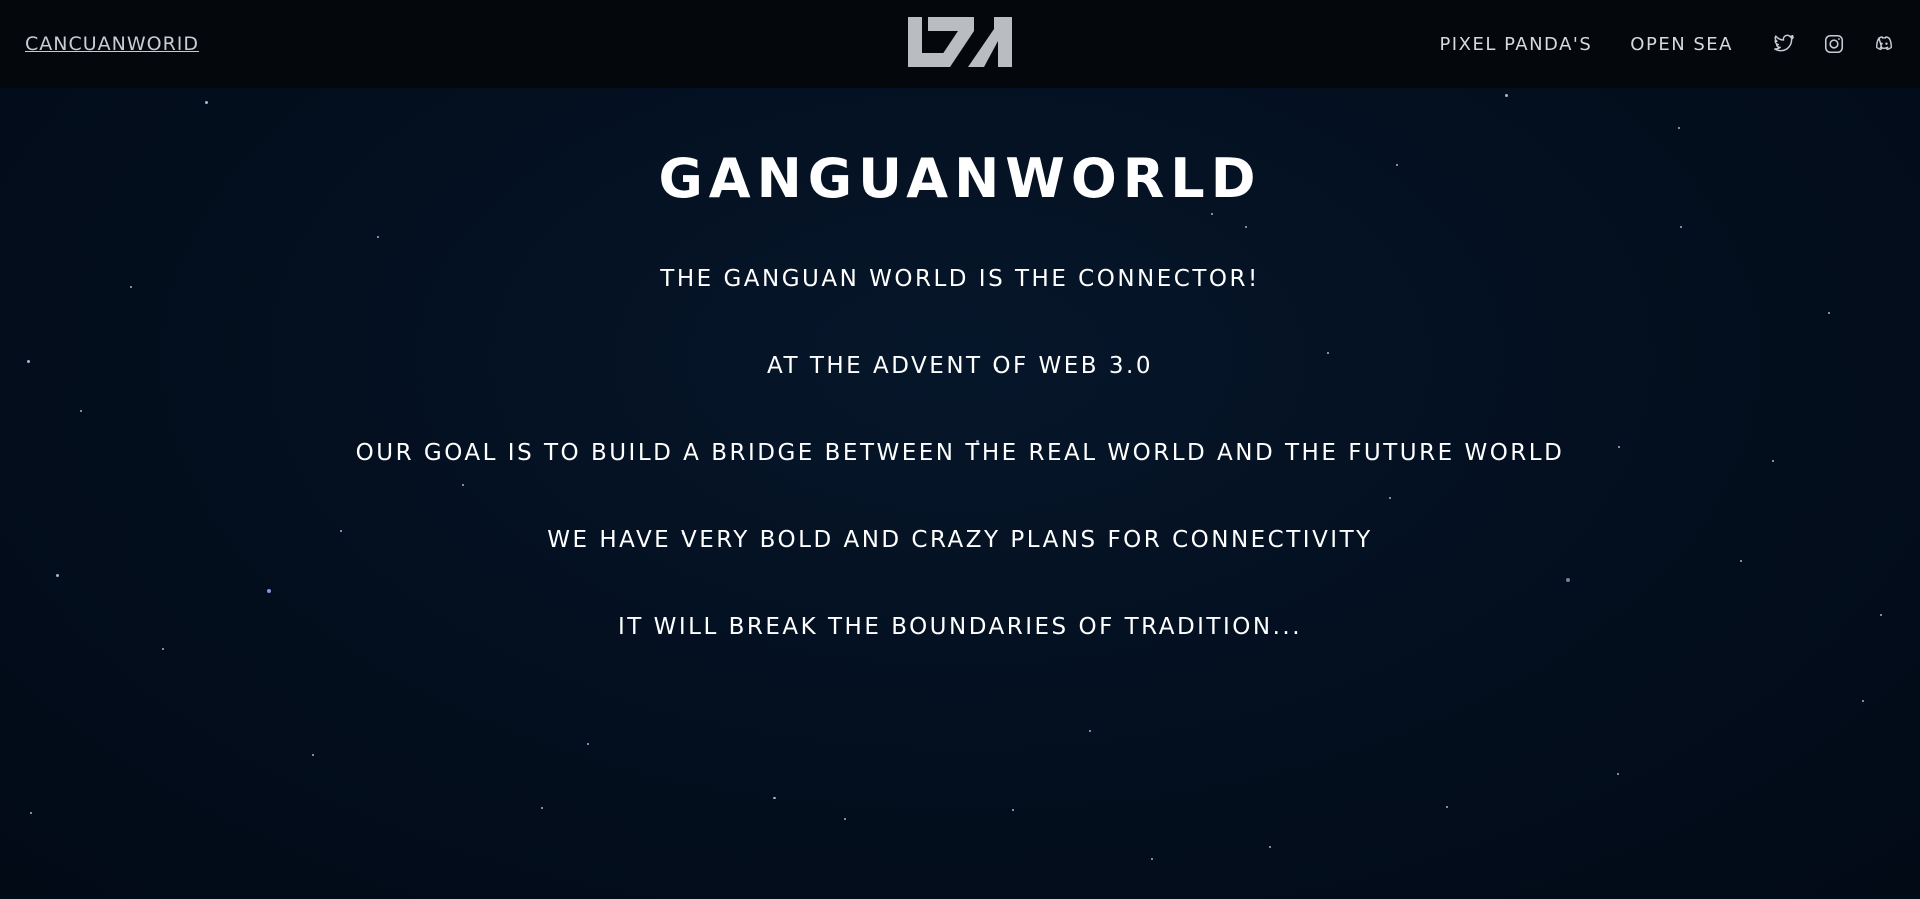 The width and height of the screenshot is (1920, 899). Describe the element at coordinates (1884, 44) in the screenshot. I see `discord-icon` at that location.